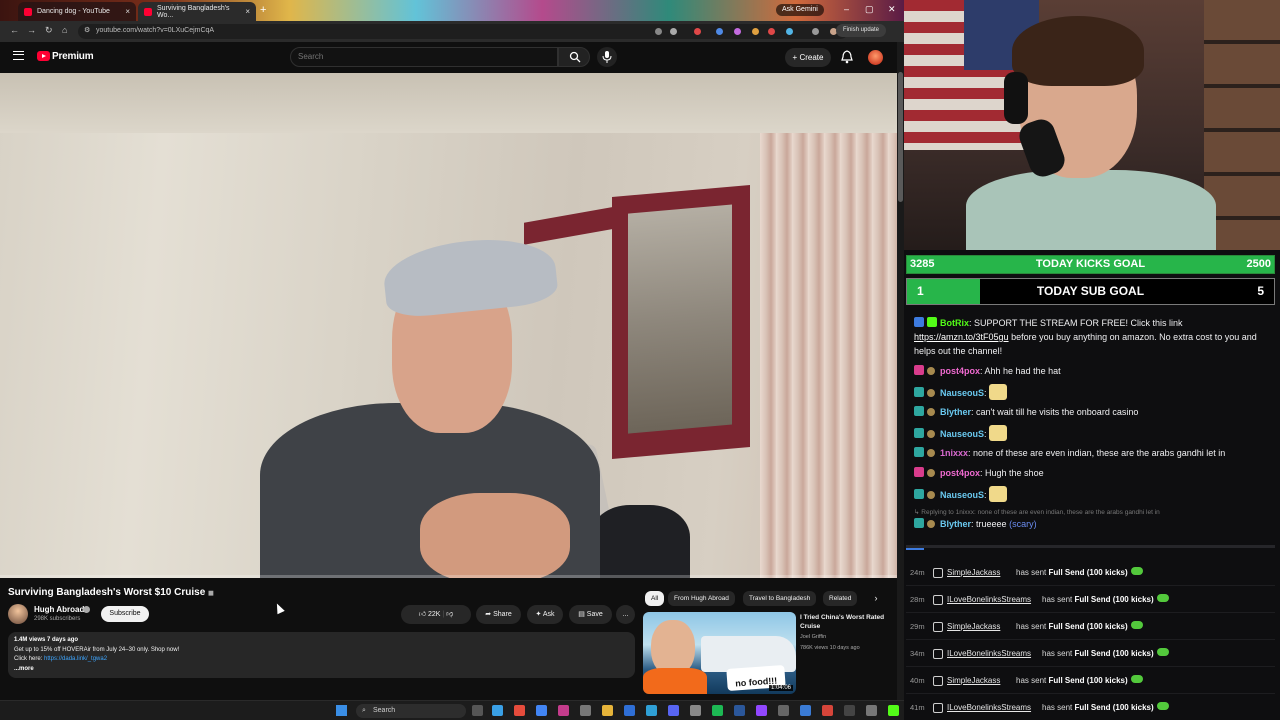 This screenshot has width=1280, height=720. I want to click on ask-button: ✦ Ask, so click(545, 614).